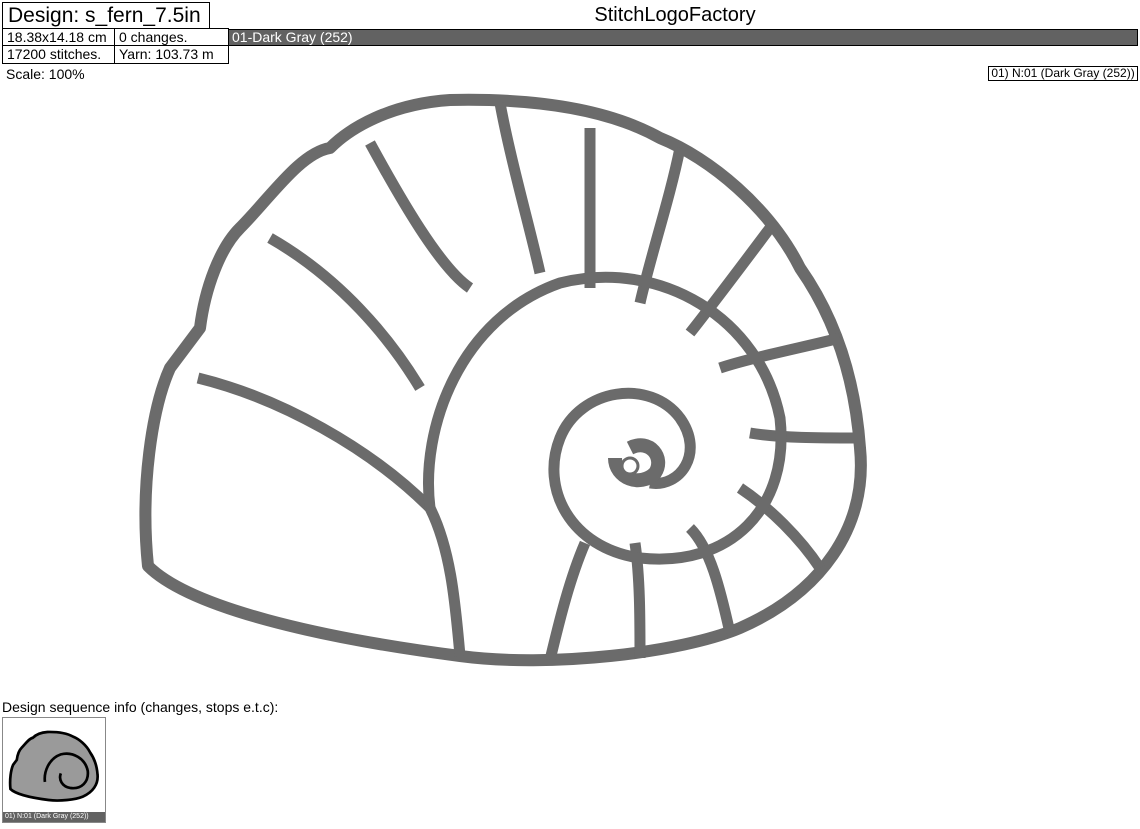 The width and height of the screenshot is (1140, 829). I want to click on yarn-length: Yarn: 103.73 m, so click(171, 54).